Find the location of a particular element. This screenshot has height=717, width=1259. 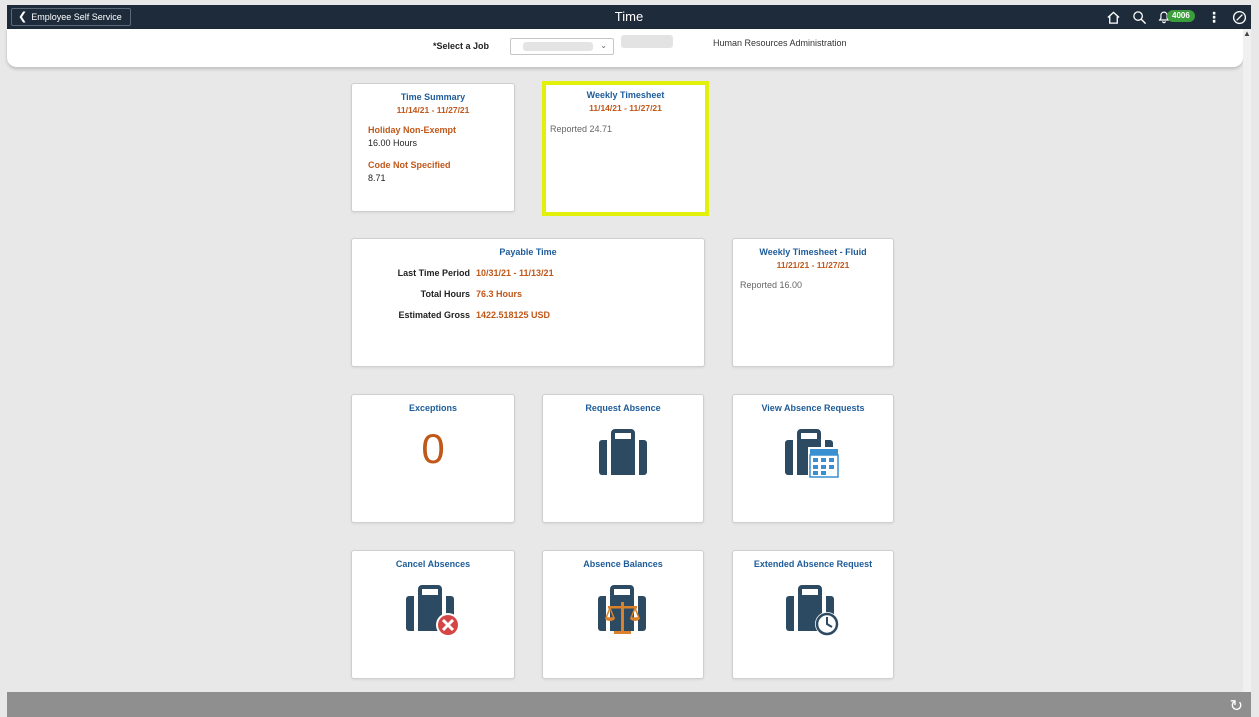

redacted-job-id is located at coordinates (647, 41).